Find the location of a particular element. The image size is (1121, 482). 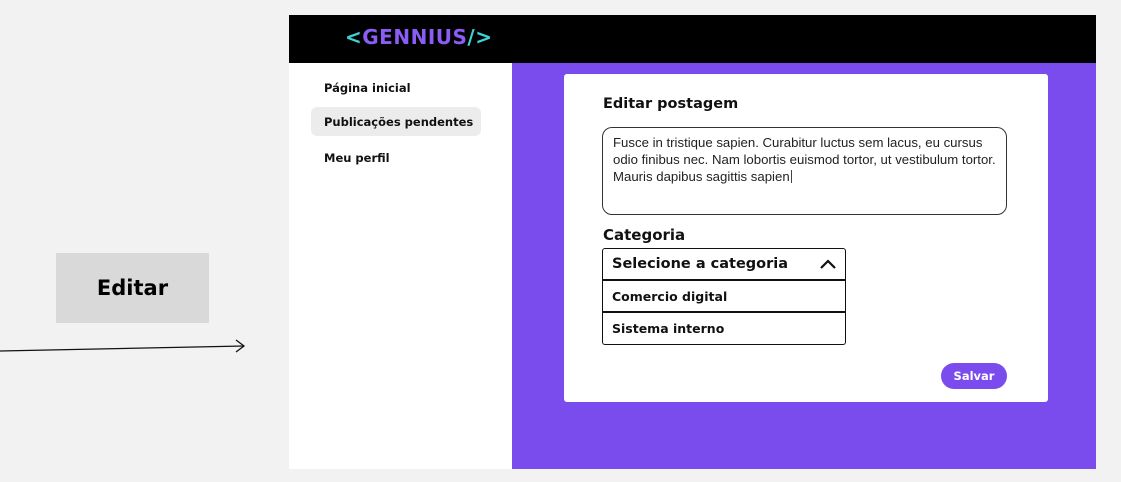

category-label: Categoria is located at coordinates (644, 235).